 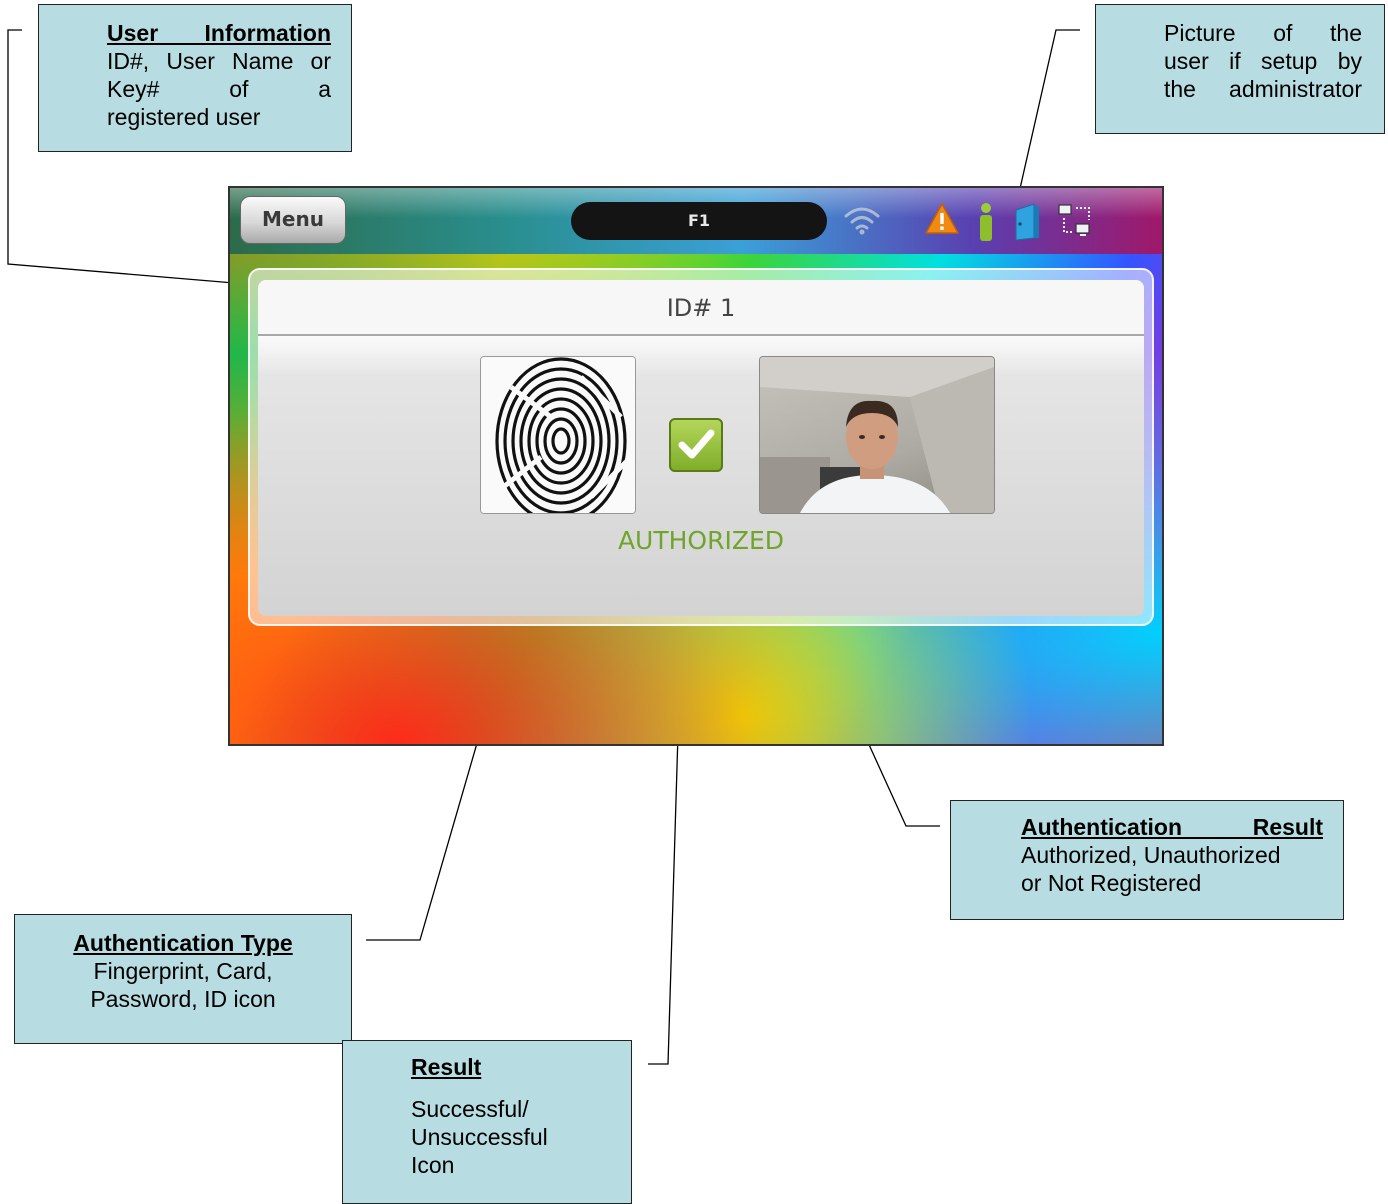 I want to click on fingerprint-icon, so click(x=558, y=435).